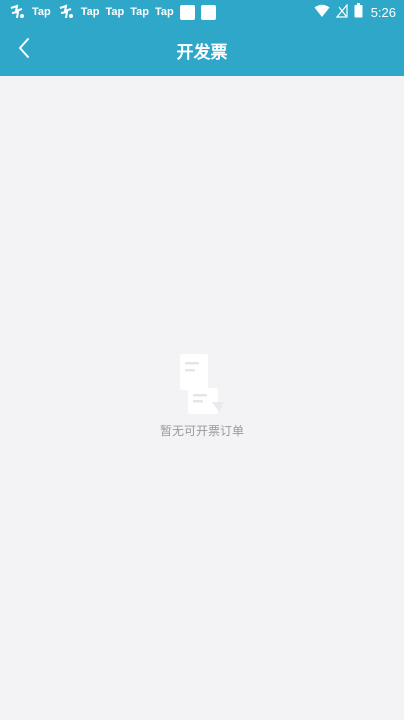 The image size is (404, 720). I want to click on notification-area: Tap Tap Tap Tap Tap, so click(112, 12).